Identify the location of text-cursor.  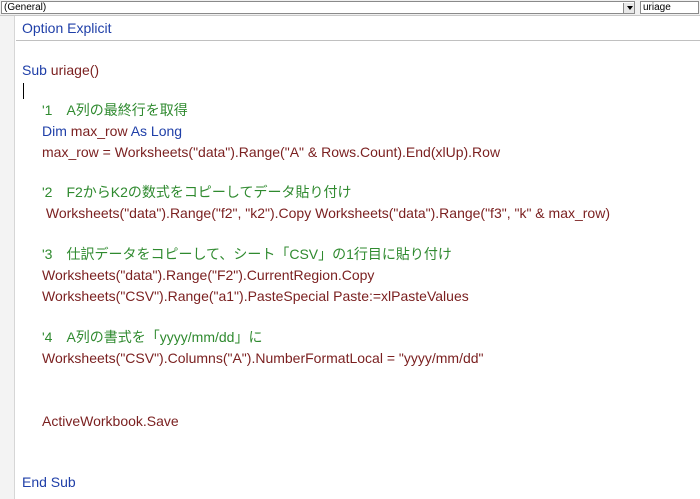
(23, 91).